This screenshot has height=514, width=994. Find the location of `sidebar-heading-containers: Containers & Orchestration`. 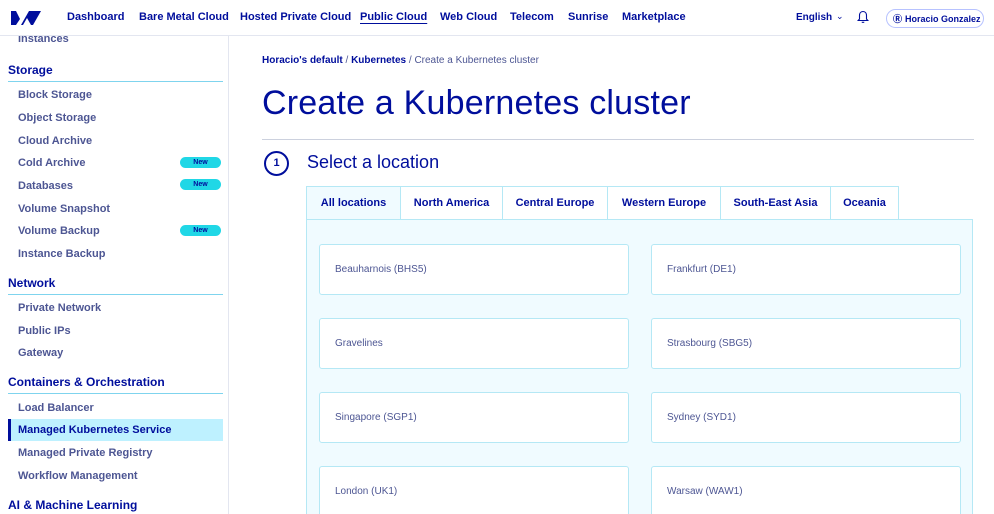

sidebar-heading-containers: Containers & Orchestration is located at coordinates (115, 384).